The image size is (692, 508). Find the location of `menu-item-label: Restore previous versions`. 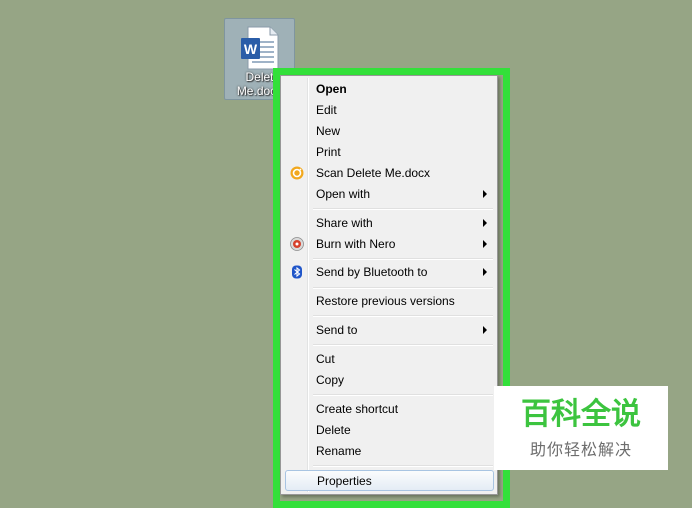

menu-item-label: Restore previous versions is located at coordinates (385, 301).